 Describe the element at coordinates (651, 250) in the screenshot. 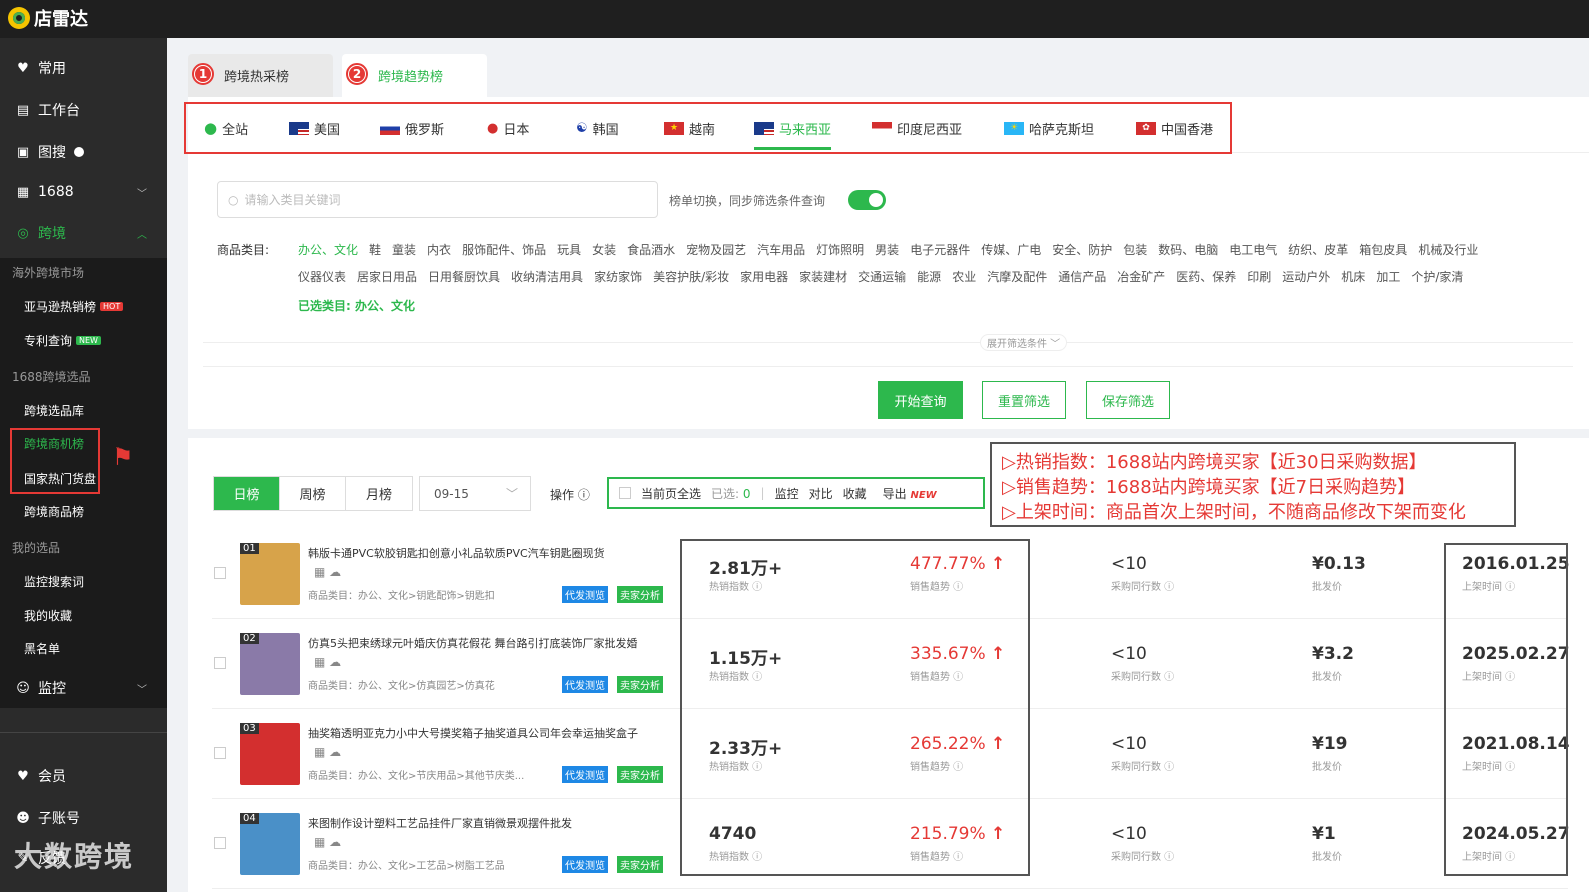

I see `category-item: 食品酒水` at that location.